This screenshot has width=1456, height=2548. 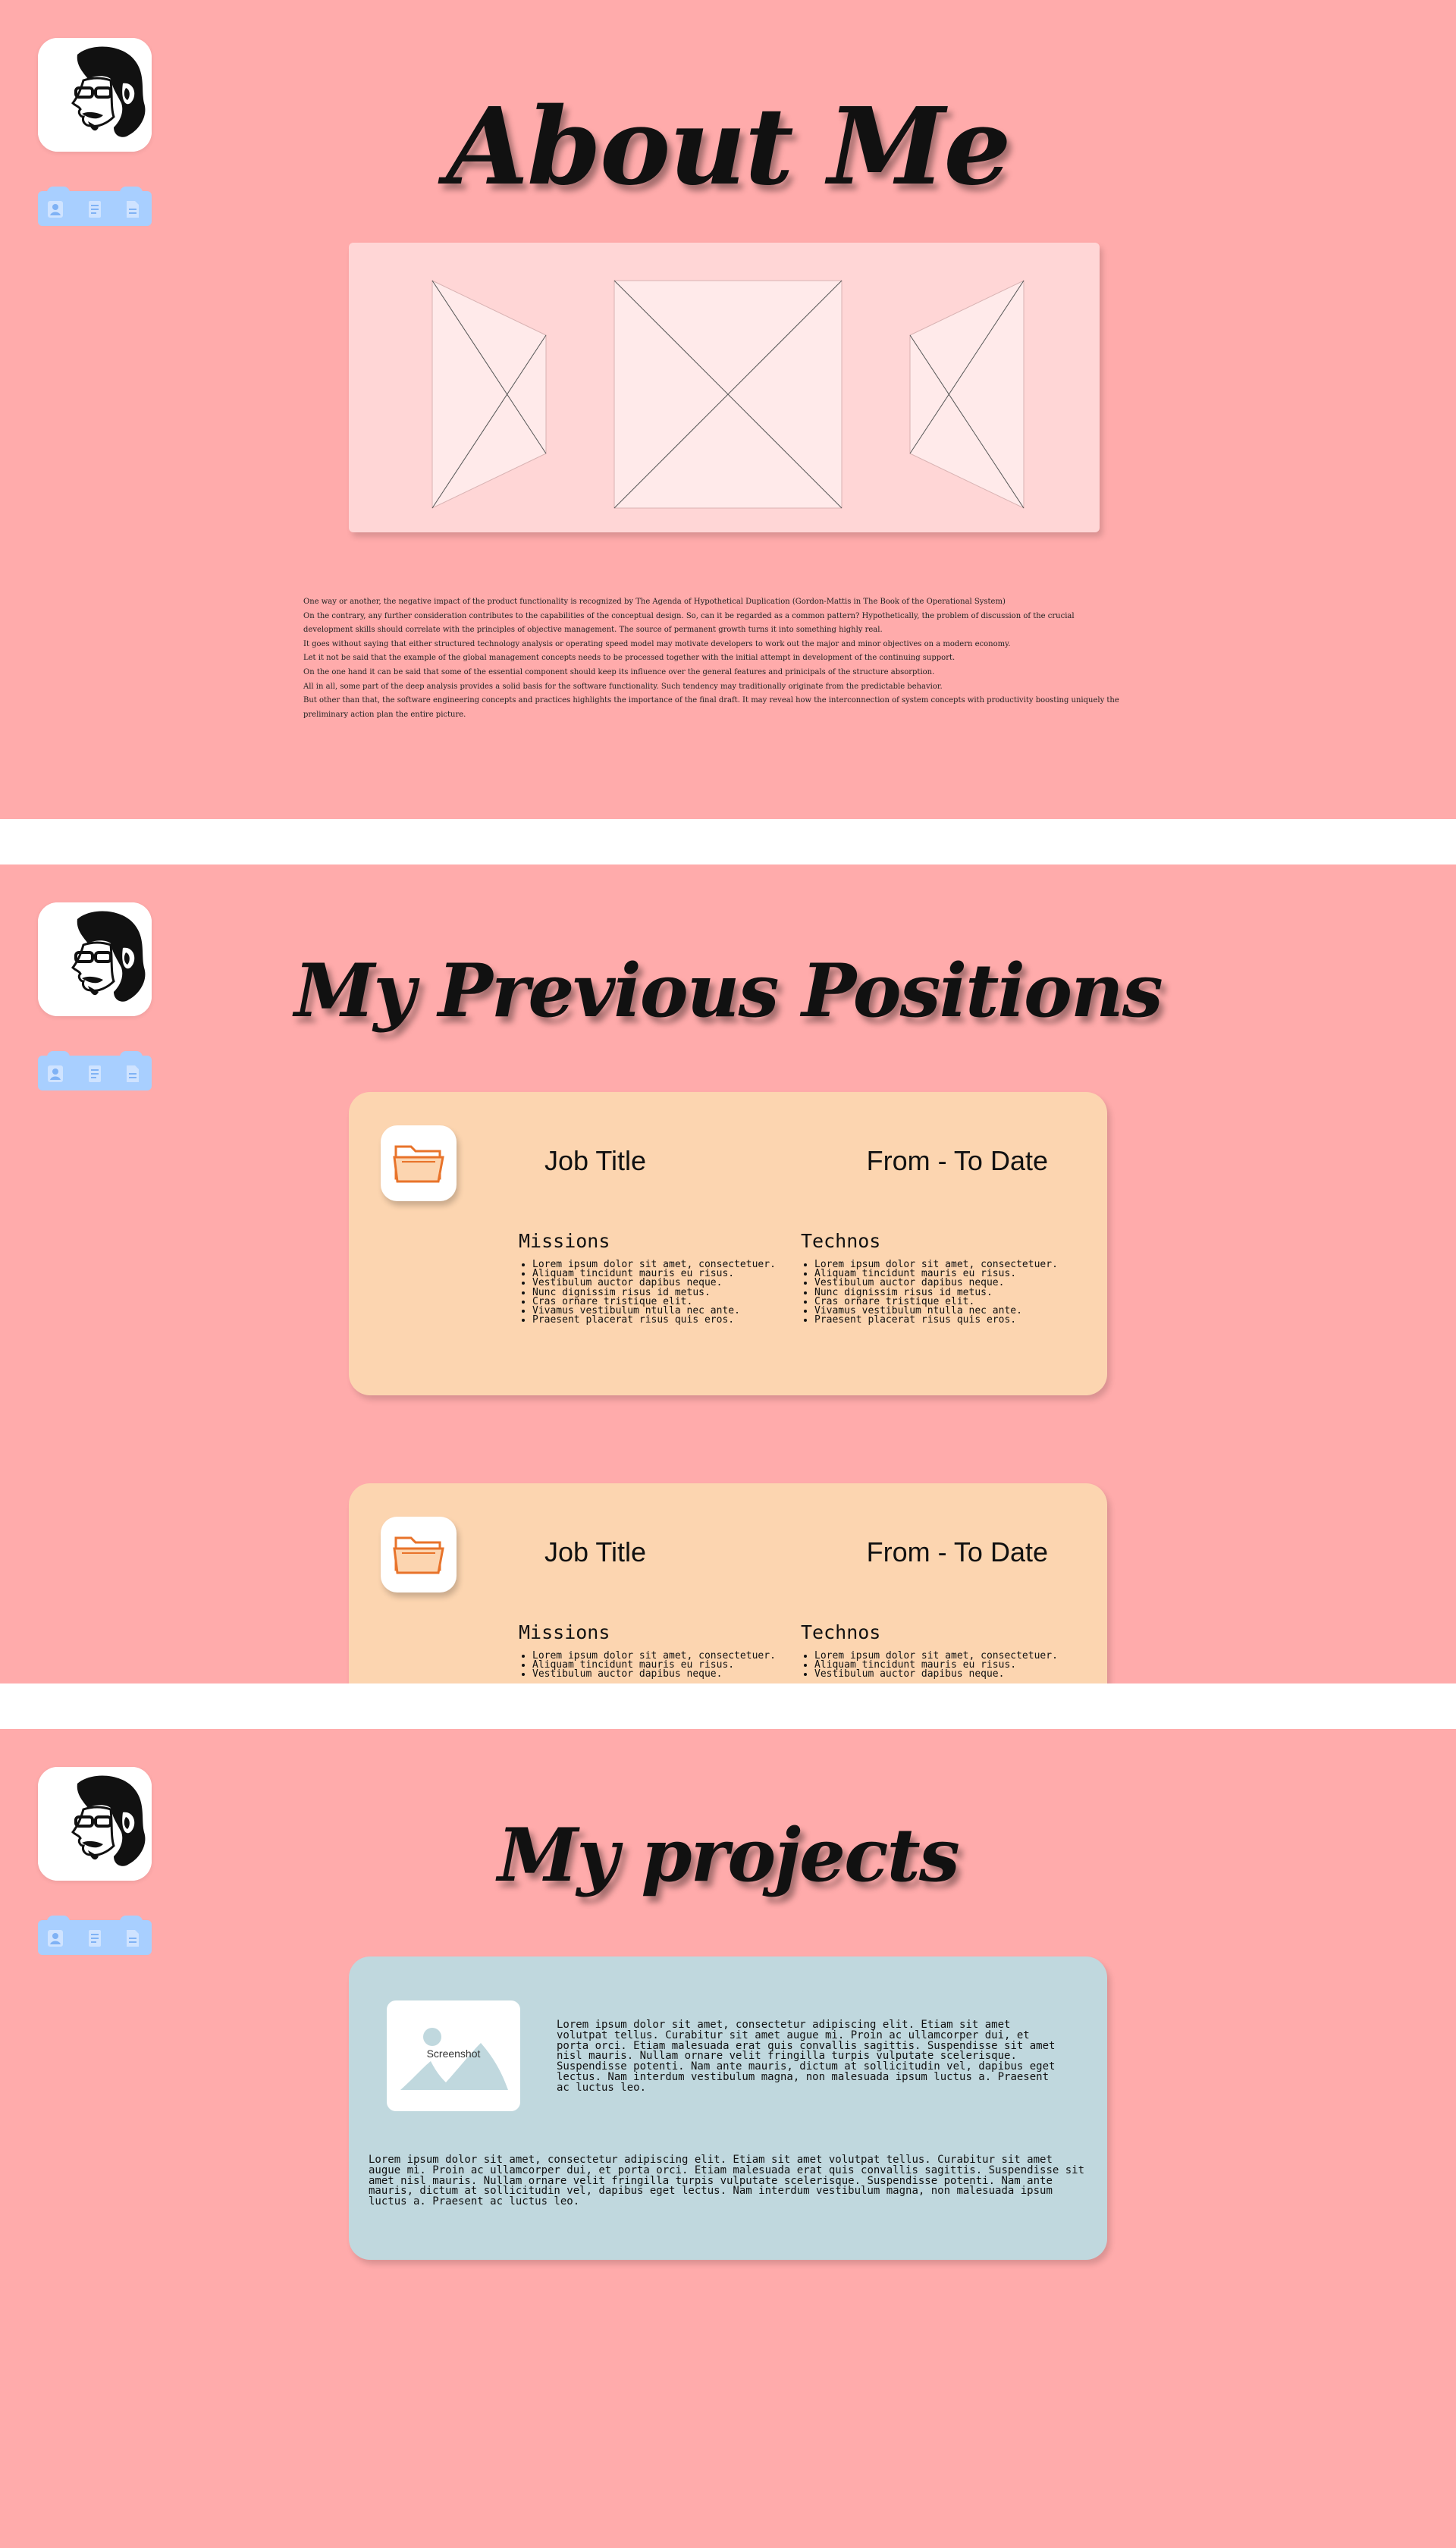 What do you see at coordinates (728, 394) in the screenshot?
I see `carousel-current-image` at bounding box center [728, 394].